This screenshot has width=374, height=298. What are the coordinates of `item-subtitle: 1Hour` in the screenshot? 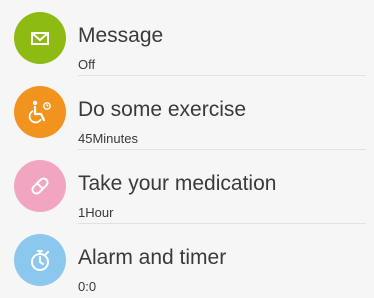 It's located at (96, 212).